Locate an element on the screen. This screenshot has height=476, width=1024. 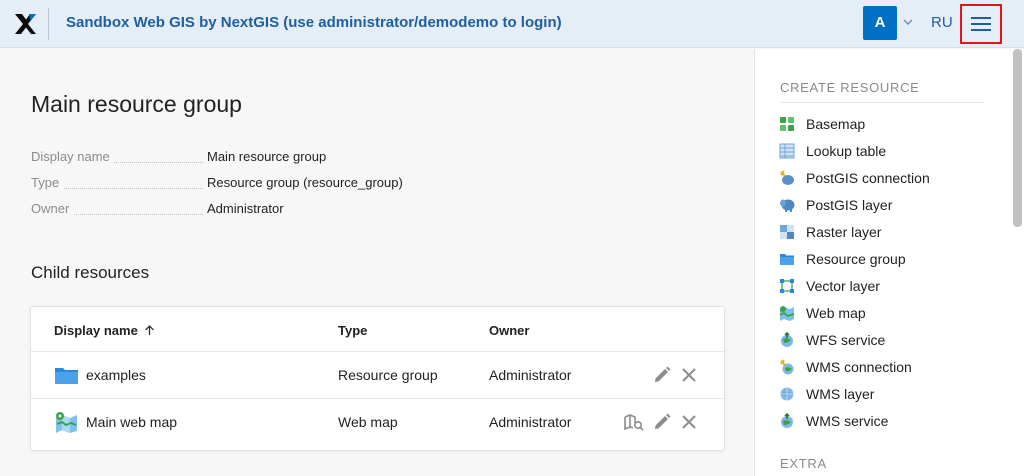
sidebar-item-raster-layer: Raster layer is located at coordinates (884, 233).